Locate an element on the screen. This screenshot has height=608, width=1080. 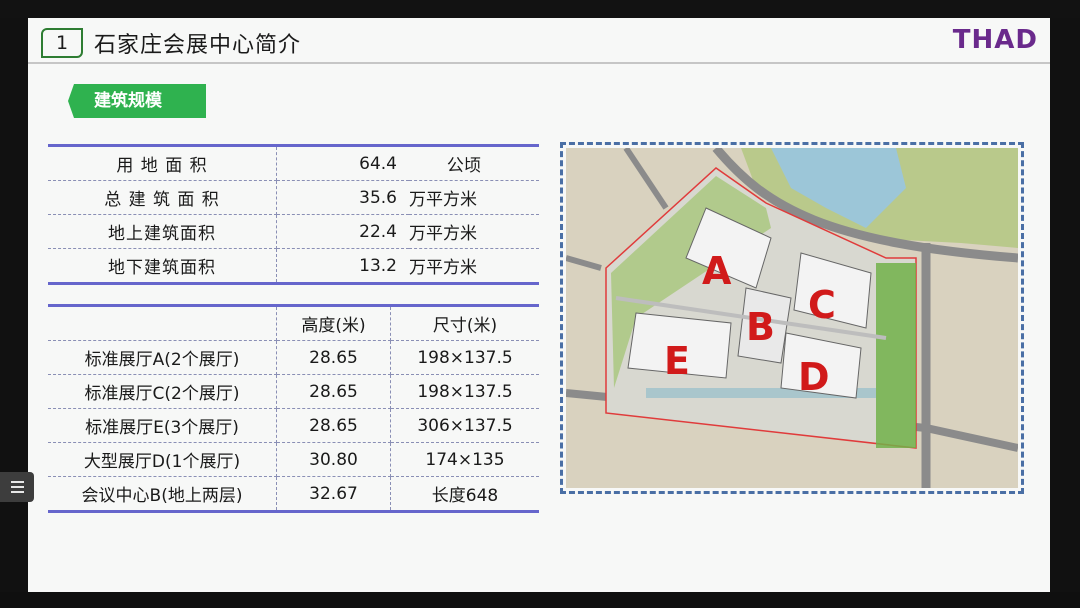
hall-name: 标准展厅C(2个展厅) is located at coordinates (162, 391).